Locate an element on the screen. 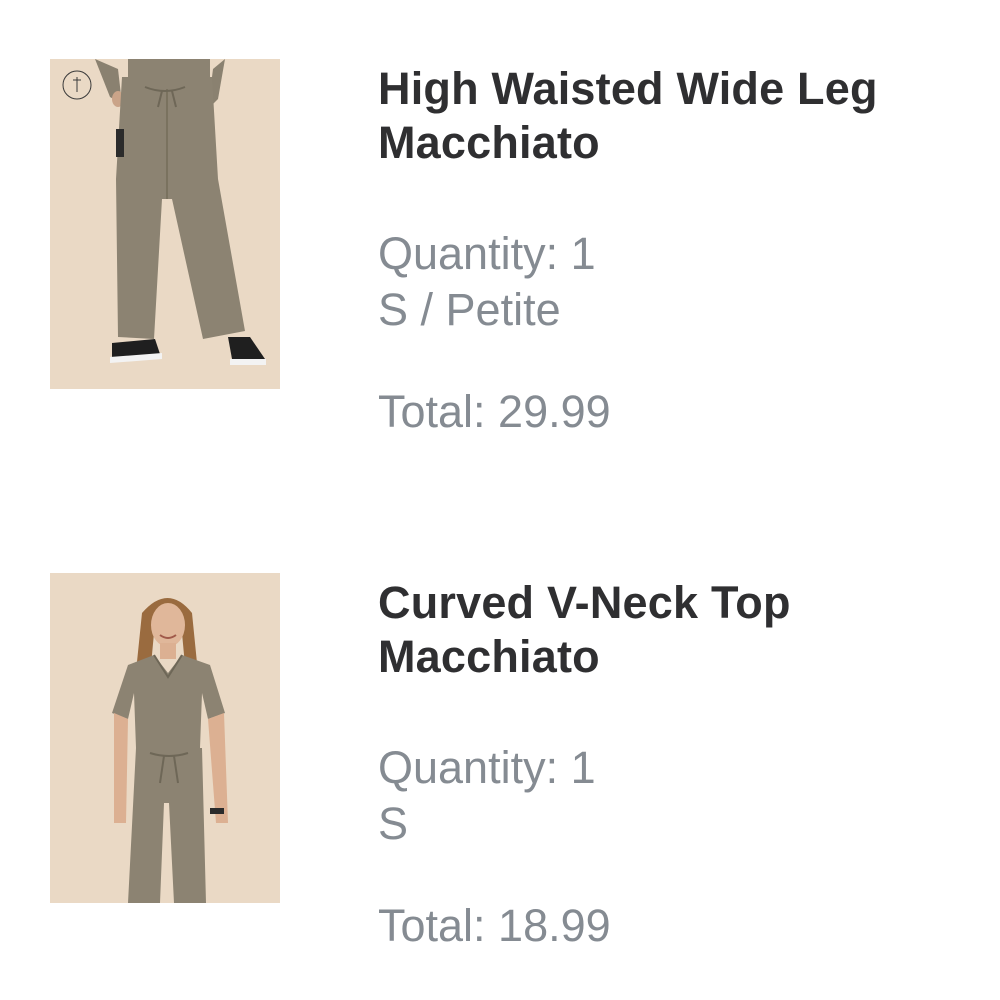  item-total: Total: 18.99 is located at coordinates (494, 925).